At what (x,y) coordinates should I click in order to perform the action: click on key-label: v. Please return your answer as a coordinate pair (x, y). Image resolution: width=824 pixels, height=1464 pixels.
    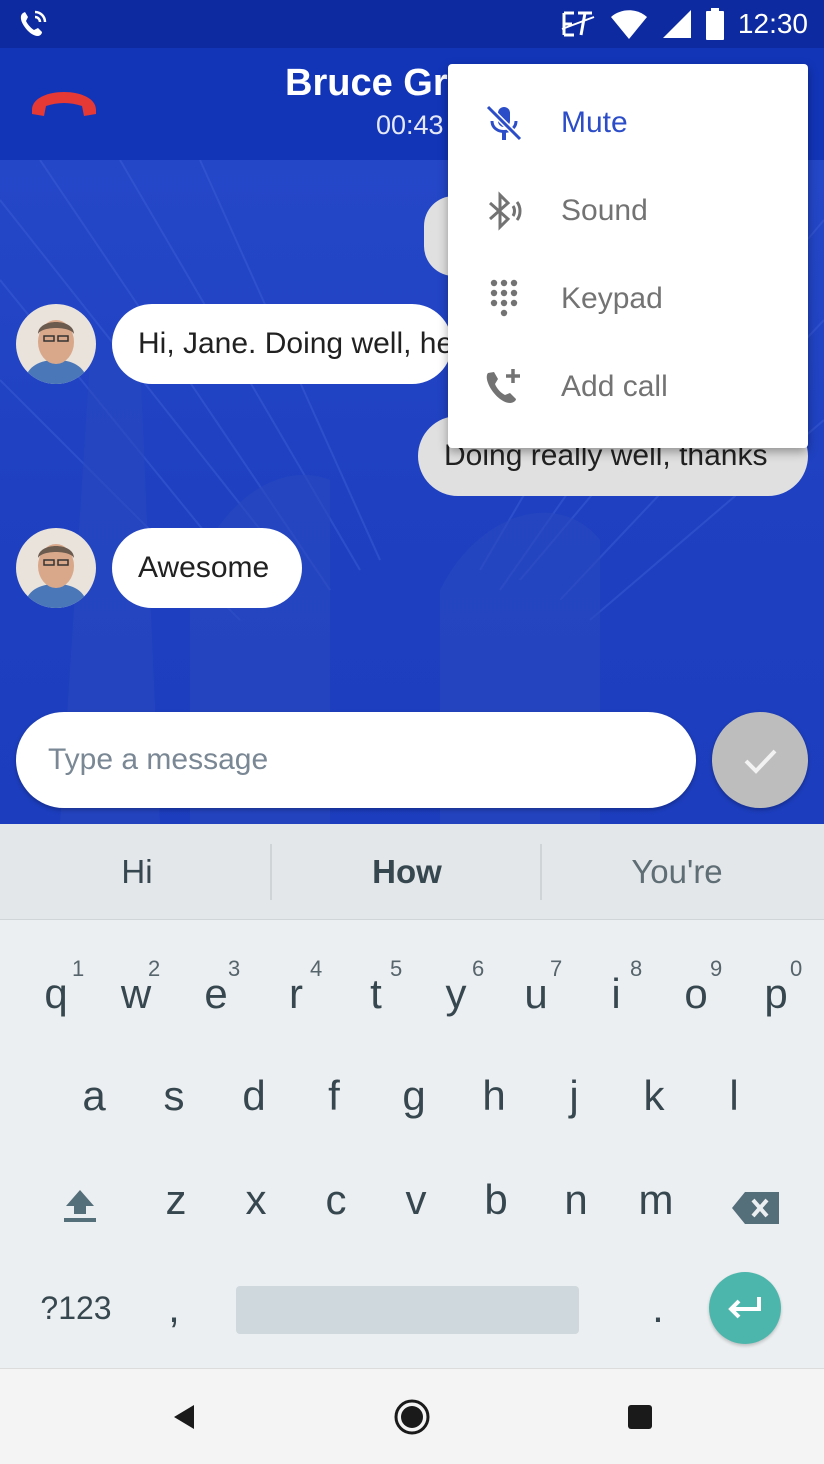
    Looking at the image, I should click on (416, 1199).